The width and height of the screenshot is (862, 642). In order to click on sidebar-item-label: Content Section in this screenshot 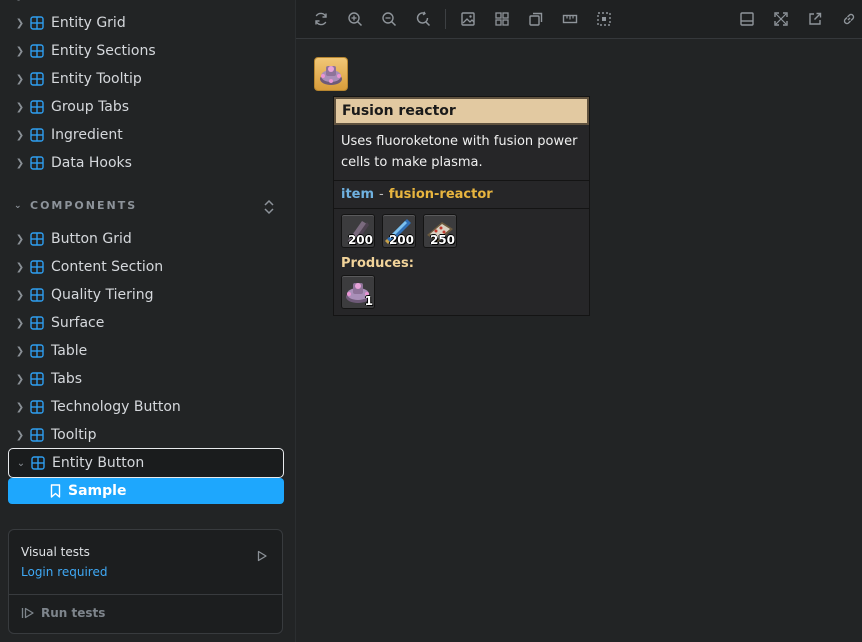, I will do `click(107, 267)`.